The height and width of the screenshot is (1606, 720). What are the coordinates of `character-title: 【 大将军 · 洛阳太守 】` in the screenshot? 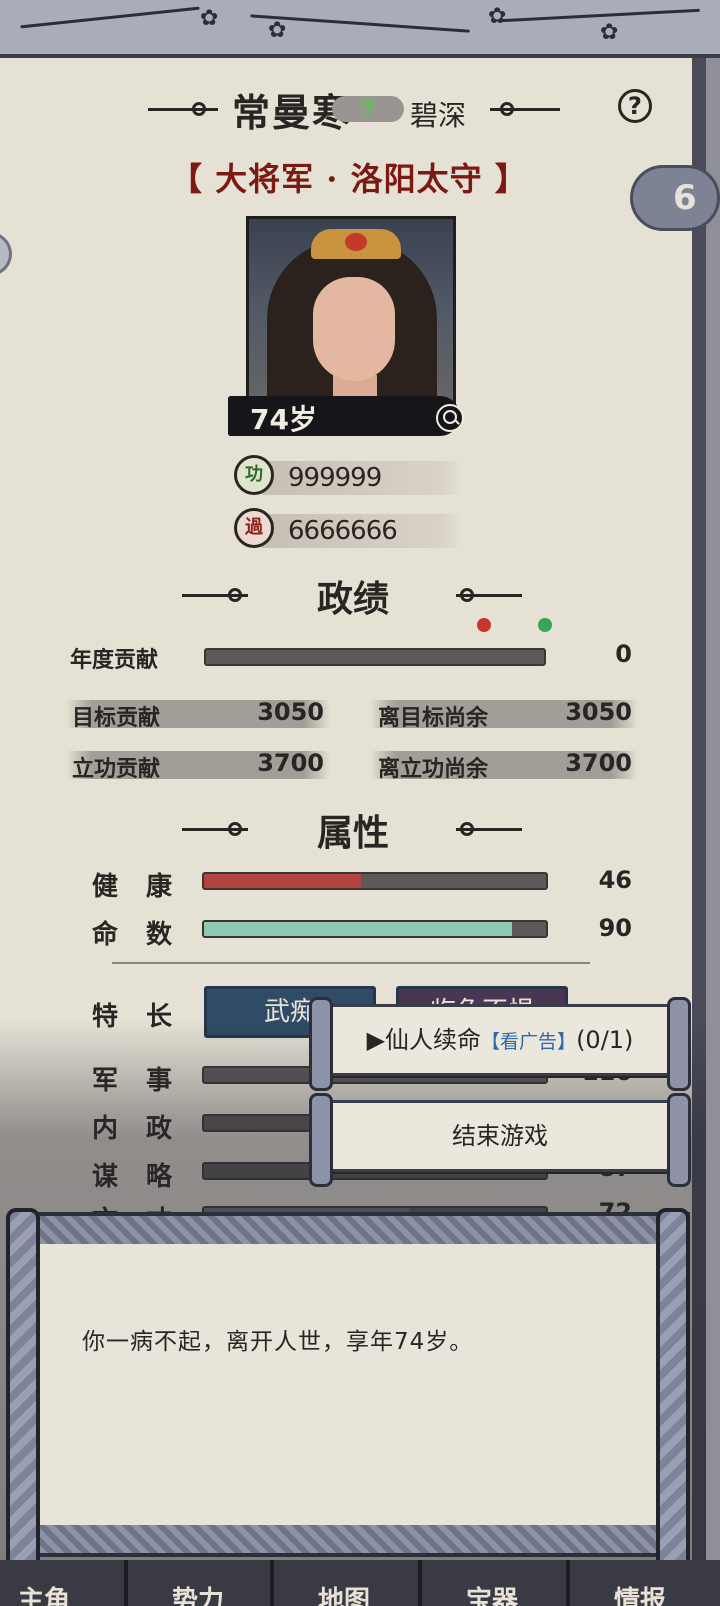 It's located at (349, 179).